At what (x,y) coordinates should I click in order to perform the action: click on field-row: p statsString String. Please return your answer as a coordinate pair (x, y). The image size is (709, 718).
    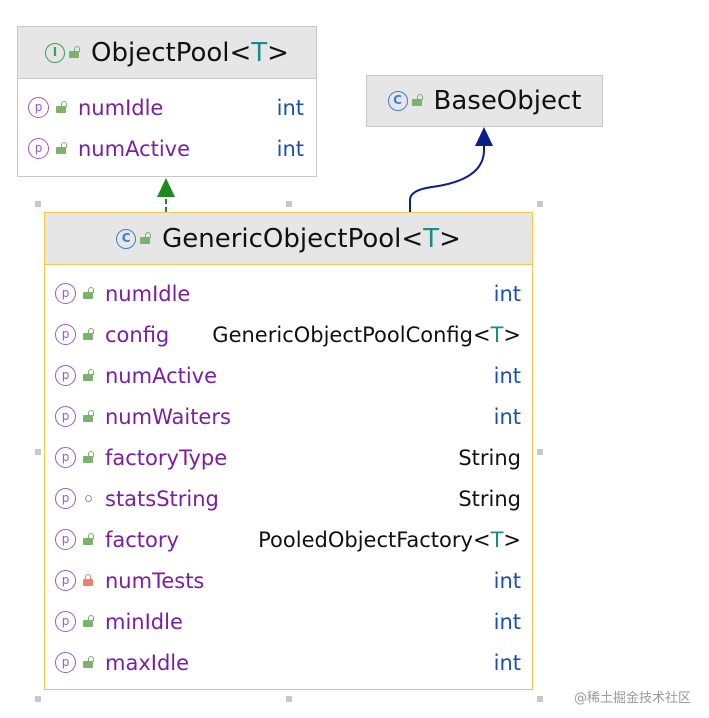
    Looking at the image, I should click on (288, 498).